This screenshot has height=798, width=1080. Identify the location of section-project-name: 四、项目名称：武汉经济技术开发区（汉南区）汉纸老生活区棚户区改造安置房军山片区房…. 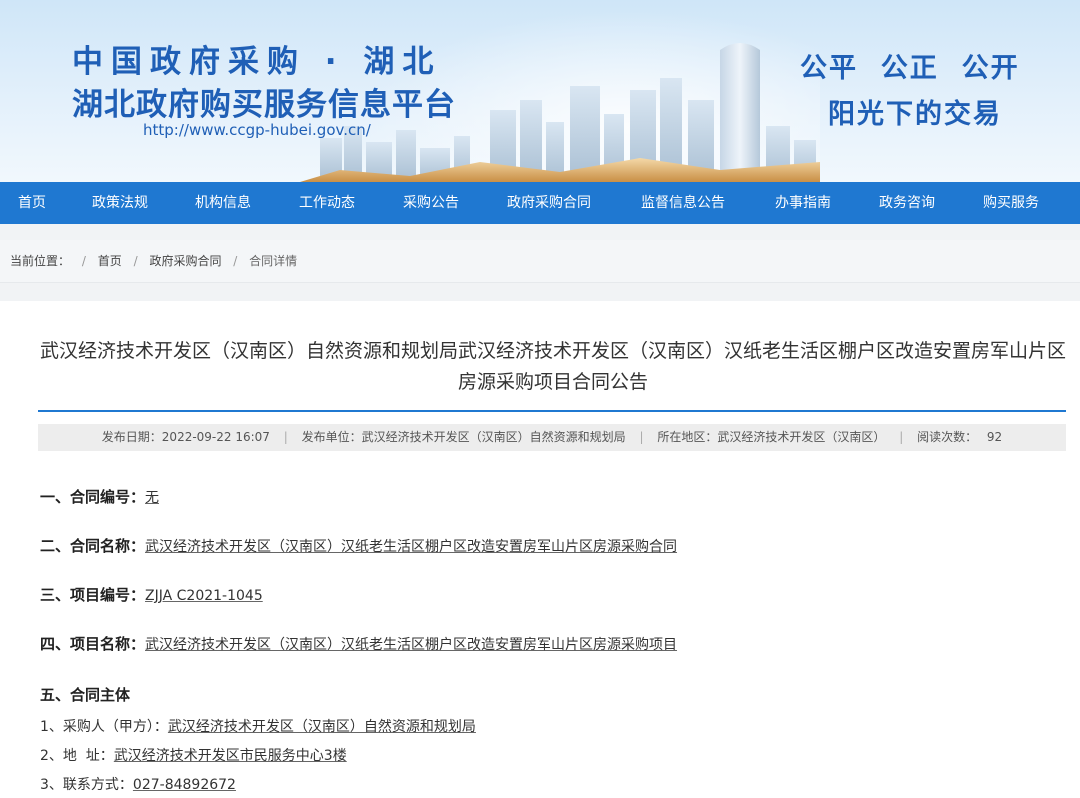
(358, 643).